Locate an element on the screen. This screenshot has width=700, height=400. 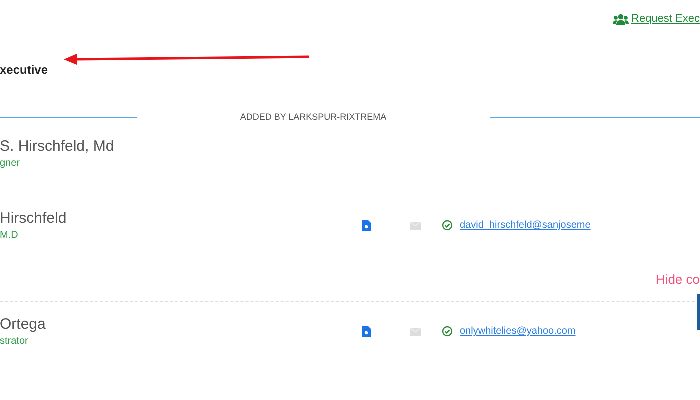
email-link: onlywhitelies@yahoo.com is located at coordinates (580, 331).